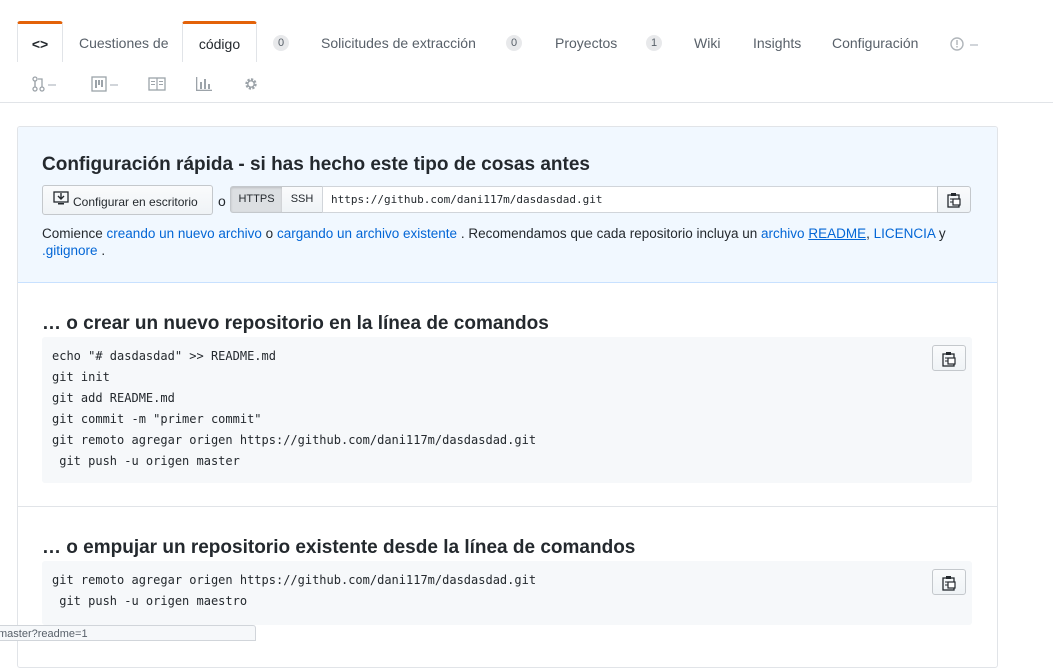 The width and height of the screenshot is (1053, 668). I want to click on tab-wiki: Wiki, so click(707, 41).